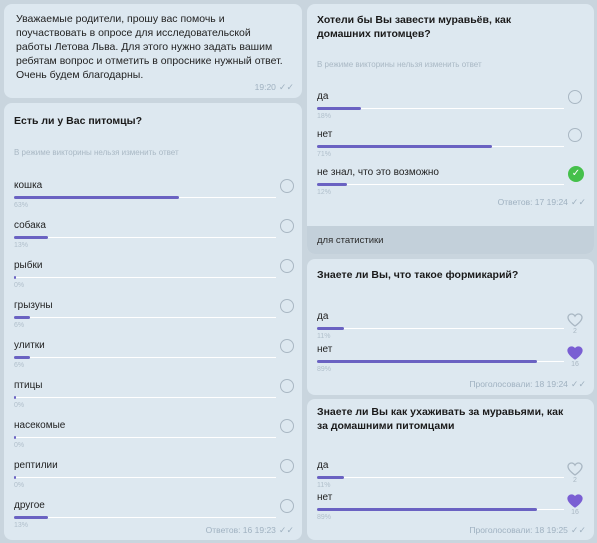  Describe the element at coordinates (418, 275) in the screenshot. I see `poll-question: Знаете ли Вы, что такое формикарий?` at that location.